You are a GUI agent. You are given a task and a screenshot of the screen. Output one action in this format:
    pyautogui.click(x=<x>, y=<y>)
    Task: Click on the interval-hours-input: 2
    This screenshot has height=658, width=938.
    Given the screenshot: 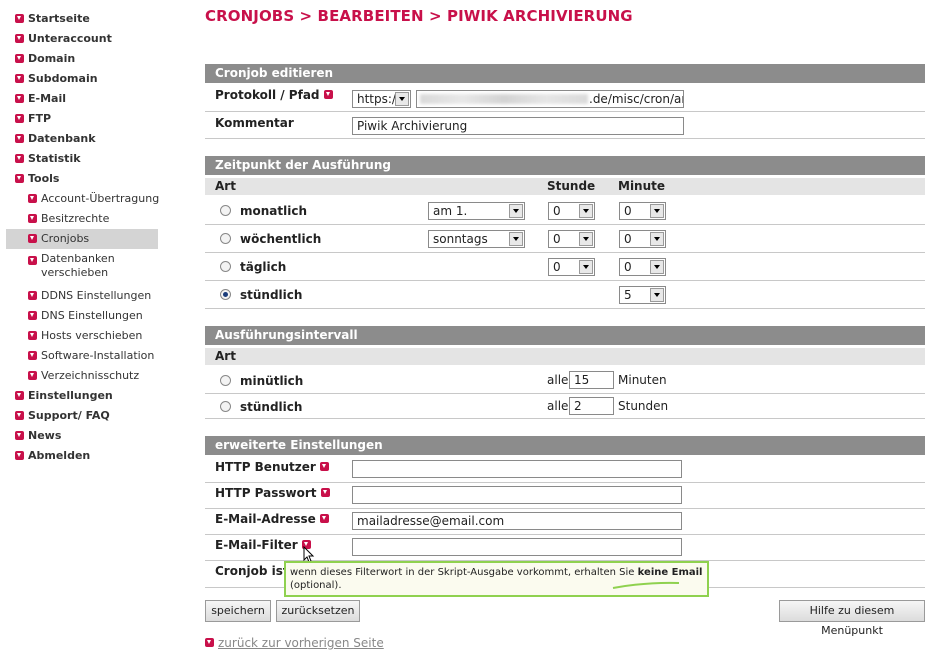 What is the action you would take?
    pyautogui.click(x=591, y=406)
    